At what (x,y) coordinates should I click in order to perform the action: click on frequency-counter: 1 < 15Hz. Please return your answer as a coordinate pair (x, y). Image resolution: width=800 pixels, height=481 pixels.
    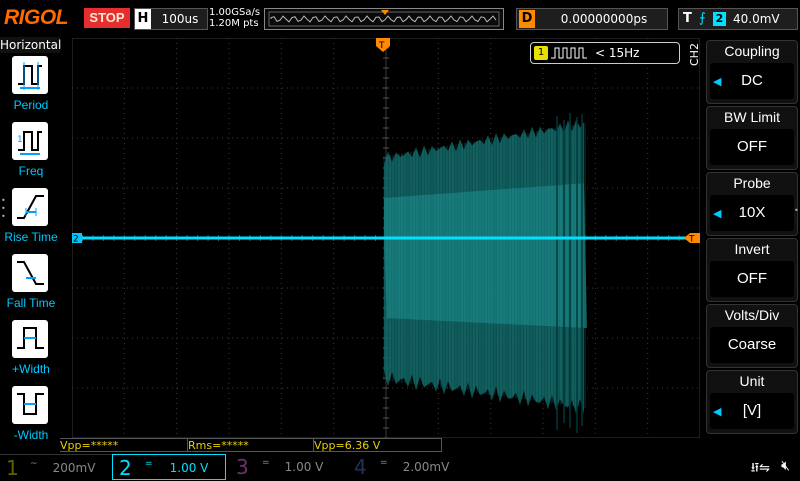
    Looking at the image, I should click on (605, 53).